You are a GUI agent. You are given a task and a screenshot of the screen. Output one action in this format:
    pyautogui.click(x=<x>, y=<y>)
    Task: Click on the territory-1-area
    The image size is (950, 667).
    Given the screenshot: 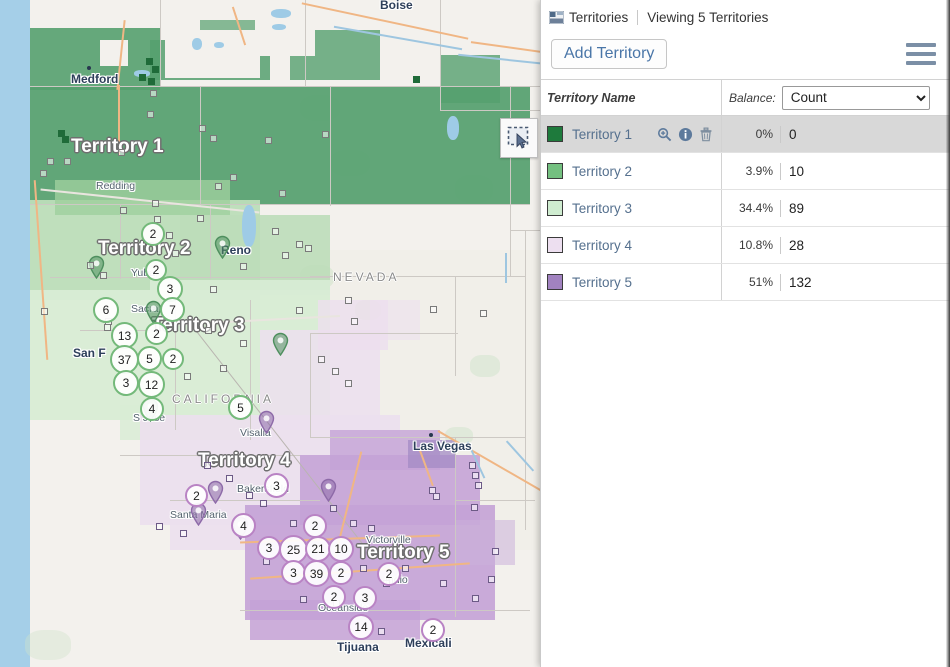 What is the action you would take?
    pyautogui.click(x=470, y=79)
    